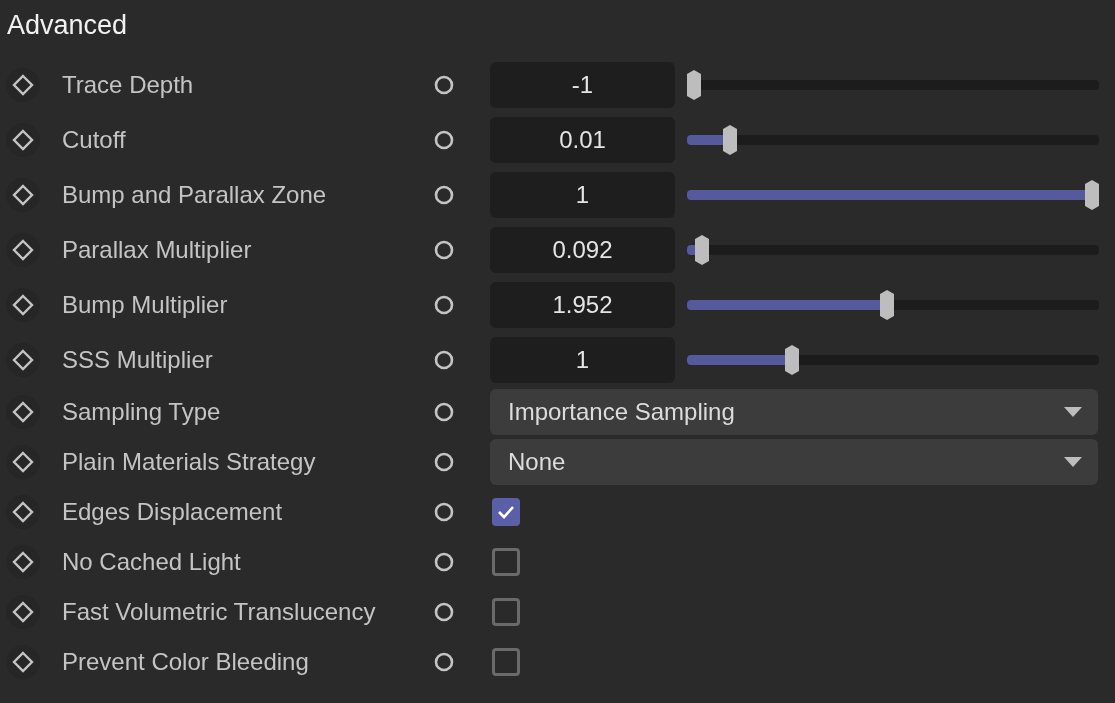  Describe the element at coordinates (67, 26) in the screenshot. I see `section-title: Advanced` at that location.